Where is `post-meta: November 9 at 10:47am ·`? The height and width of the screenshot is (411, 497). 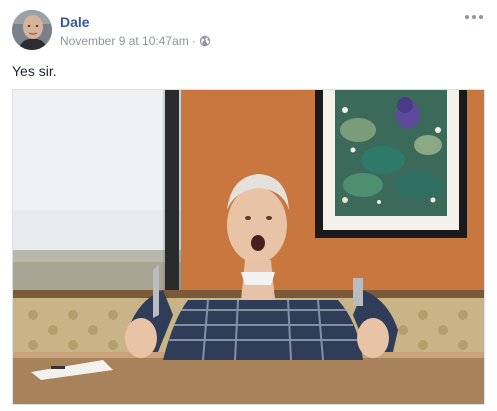
post-meta: November 9 at 10:47am · is located at coordinates (135, 41).